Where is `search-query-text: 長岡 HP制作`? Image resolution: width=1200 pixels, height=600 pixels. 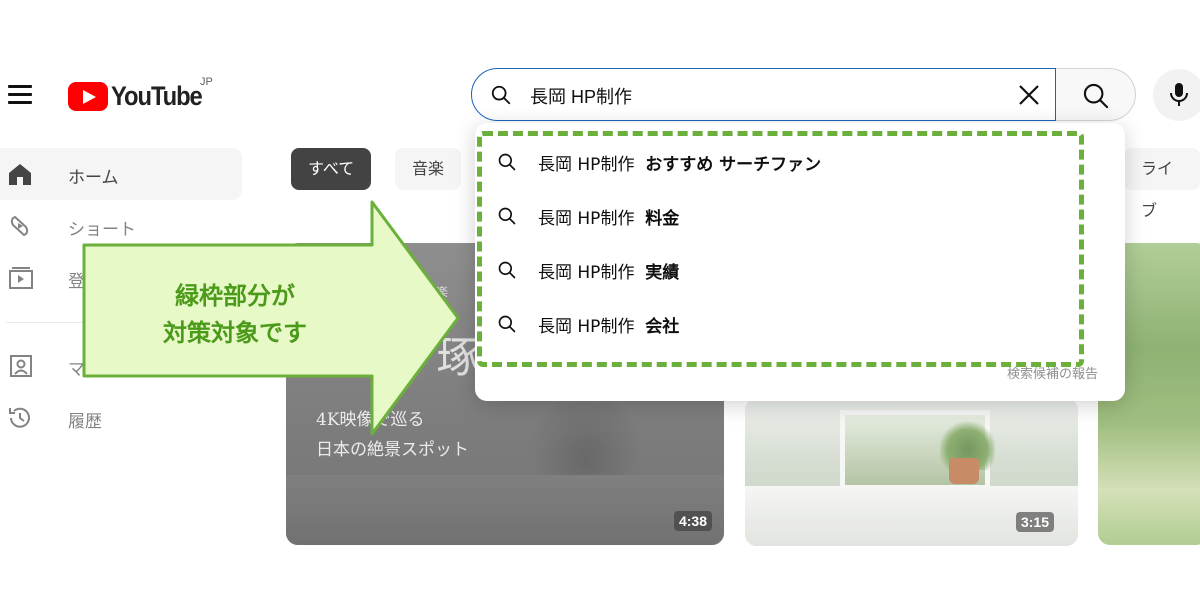
search-query-text: 長岡 HP制作 is located at coordinates (581, 96).